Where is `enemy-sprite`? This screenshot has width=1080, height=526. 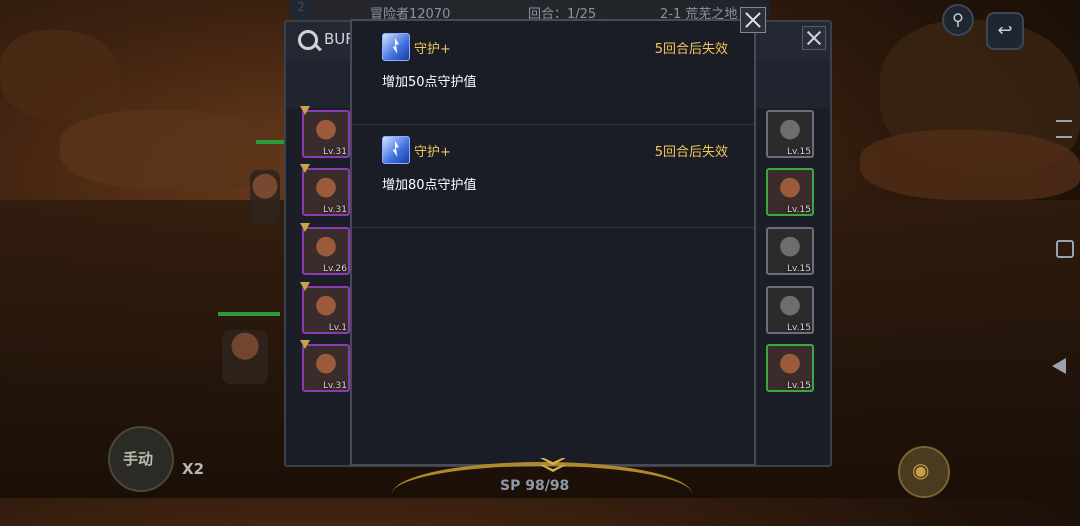 enemy-sprite is located at coordinates (265, 197).